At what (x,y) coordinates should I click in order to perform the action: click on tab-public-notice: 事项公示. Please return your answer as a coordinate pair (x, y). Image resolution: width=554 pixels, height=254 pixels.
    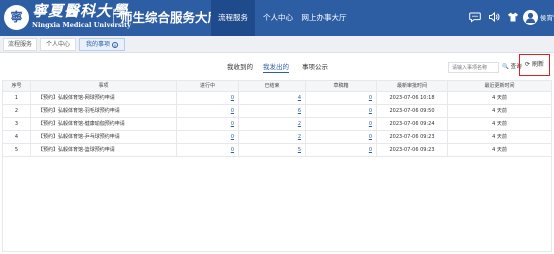
    Looking at the image, I should click on (315, 67).